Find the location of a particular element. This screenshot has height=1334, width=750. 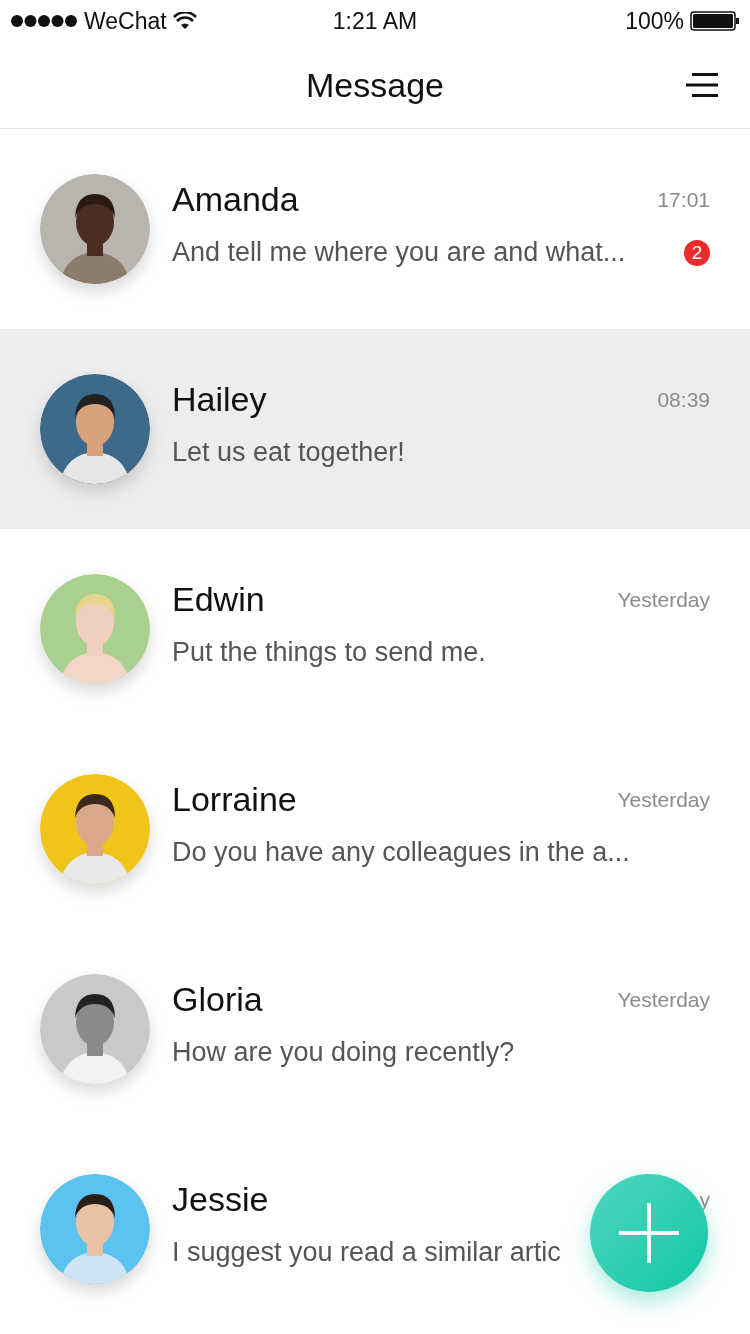

message-time: 08:39 is located at coordinates (683, 399).